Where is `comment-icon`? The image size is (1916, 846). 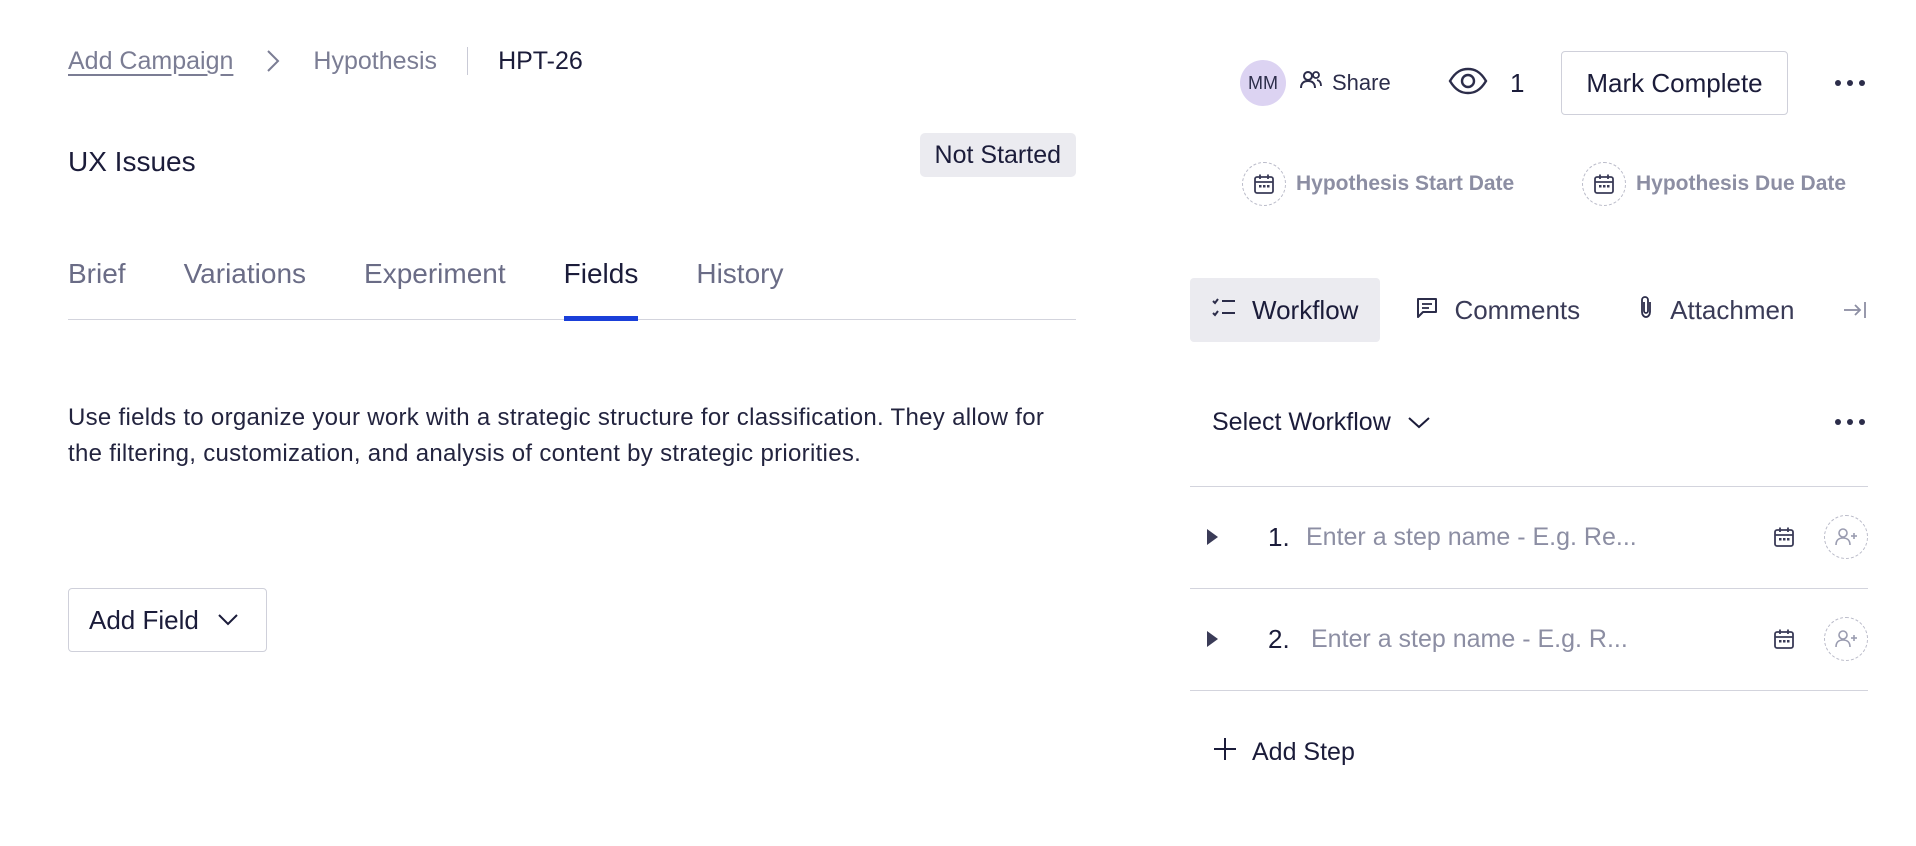 comment-icon is located at coordinates (1427, 310).